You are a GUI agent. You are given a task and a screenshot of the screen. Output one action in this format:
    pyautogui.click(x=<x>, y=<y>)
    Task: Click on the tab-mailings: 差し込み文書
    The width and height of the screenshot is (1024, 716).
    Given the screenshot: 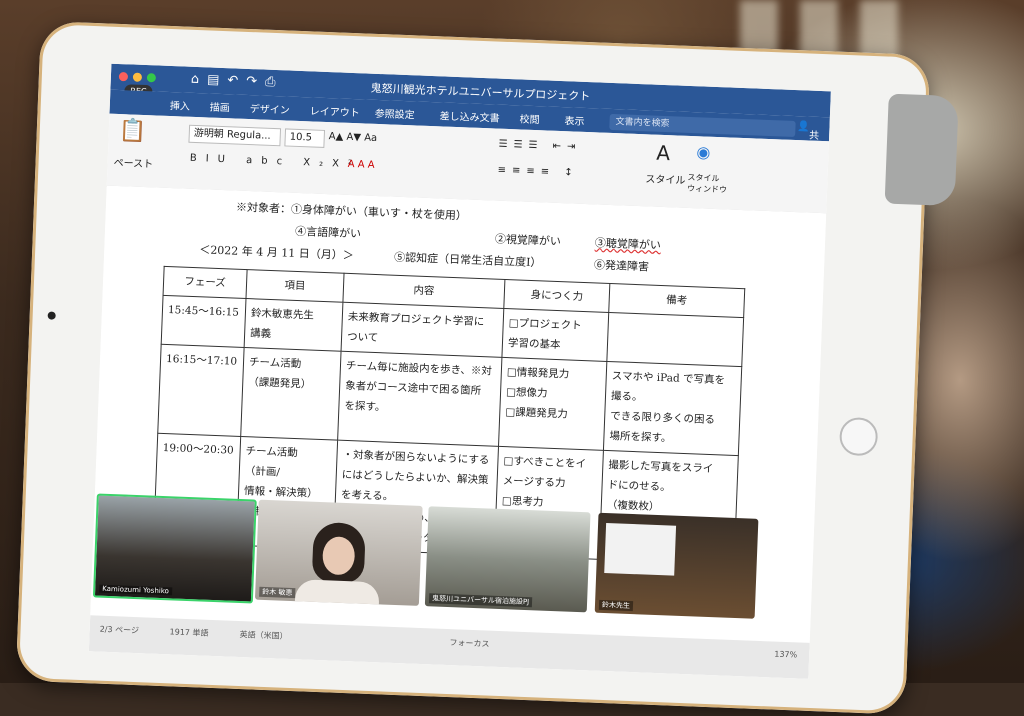 What is the action you would take?
    pyautogui.click(x=469, y=115)
    